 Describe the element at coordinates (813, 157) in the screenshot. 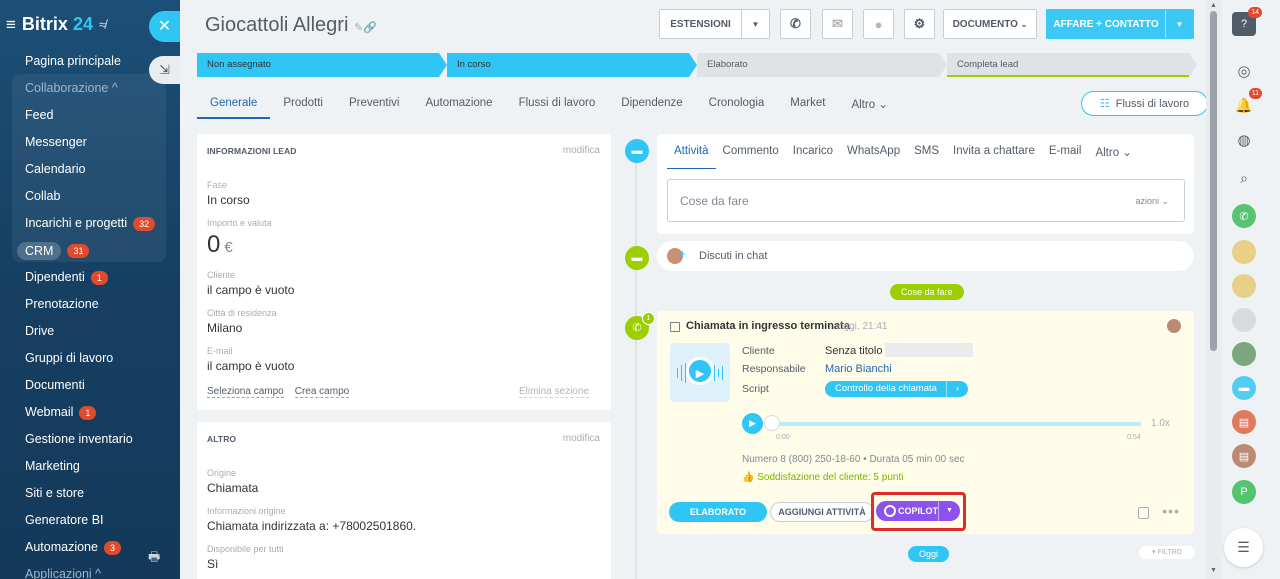

I see `activity-tab: Incarico` at that location.